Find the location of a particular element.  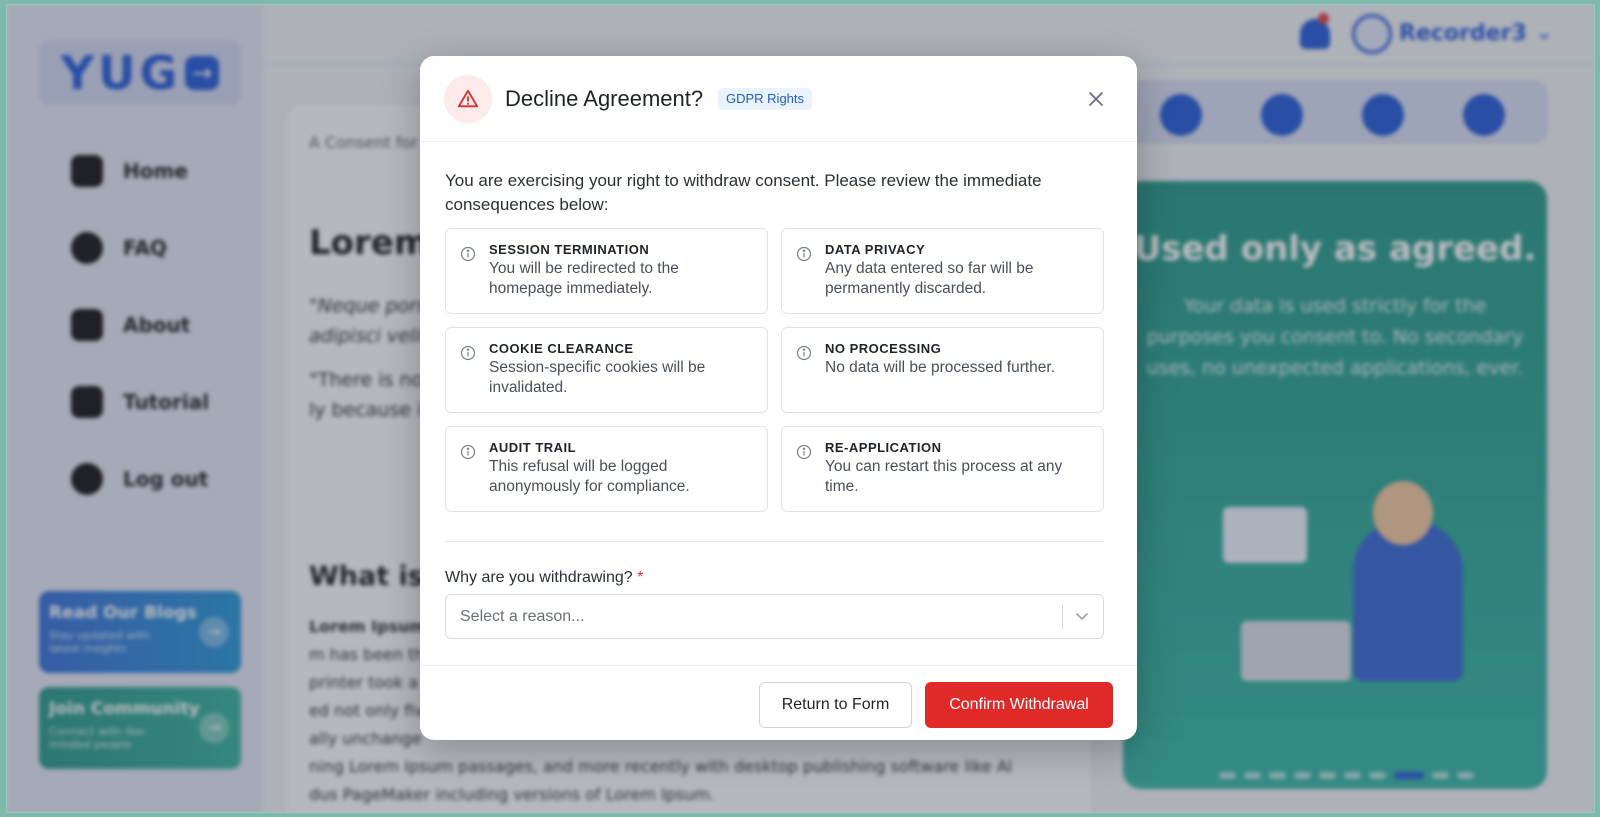

gdpr-badge: GDPR Rights is located at coordinates (765, 99).